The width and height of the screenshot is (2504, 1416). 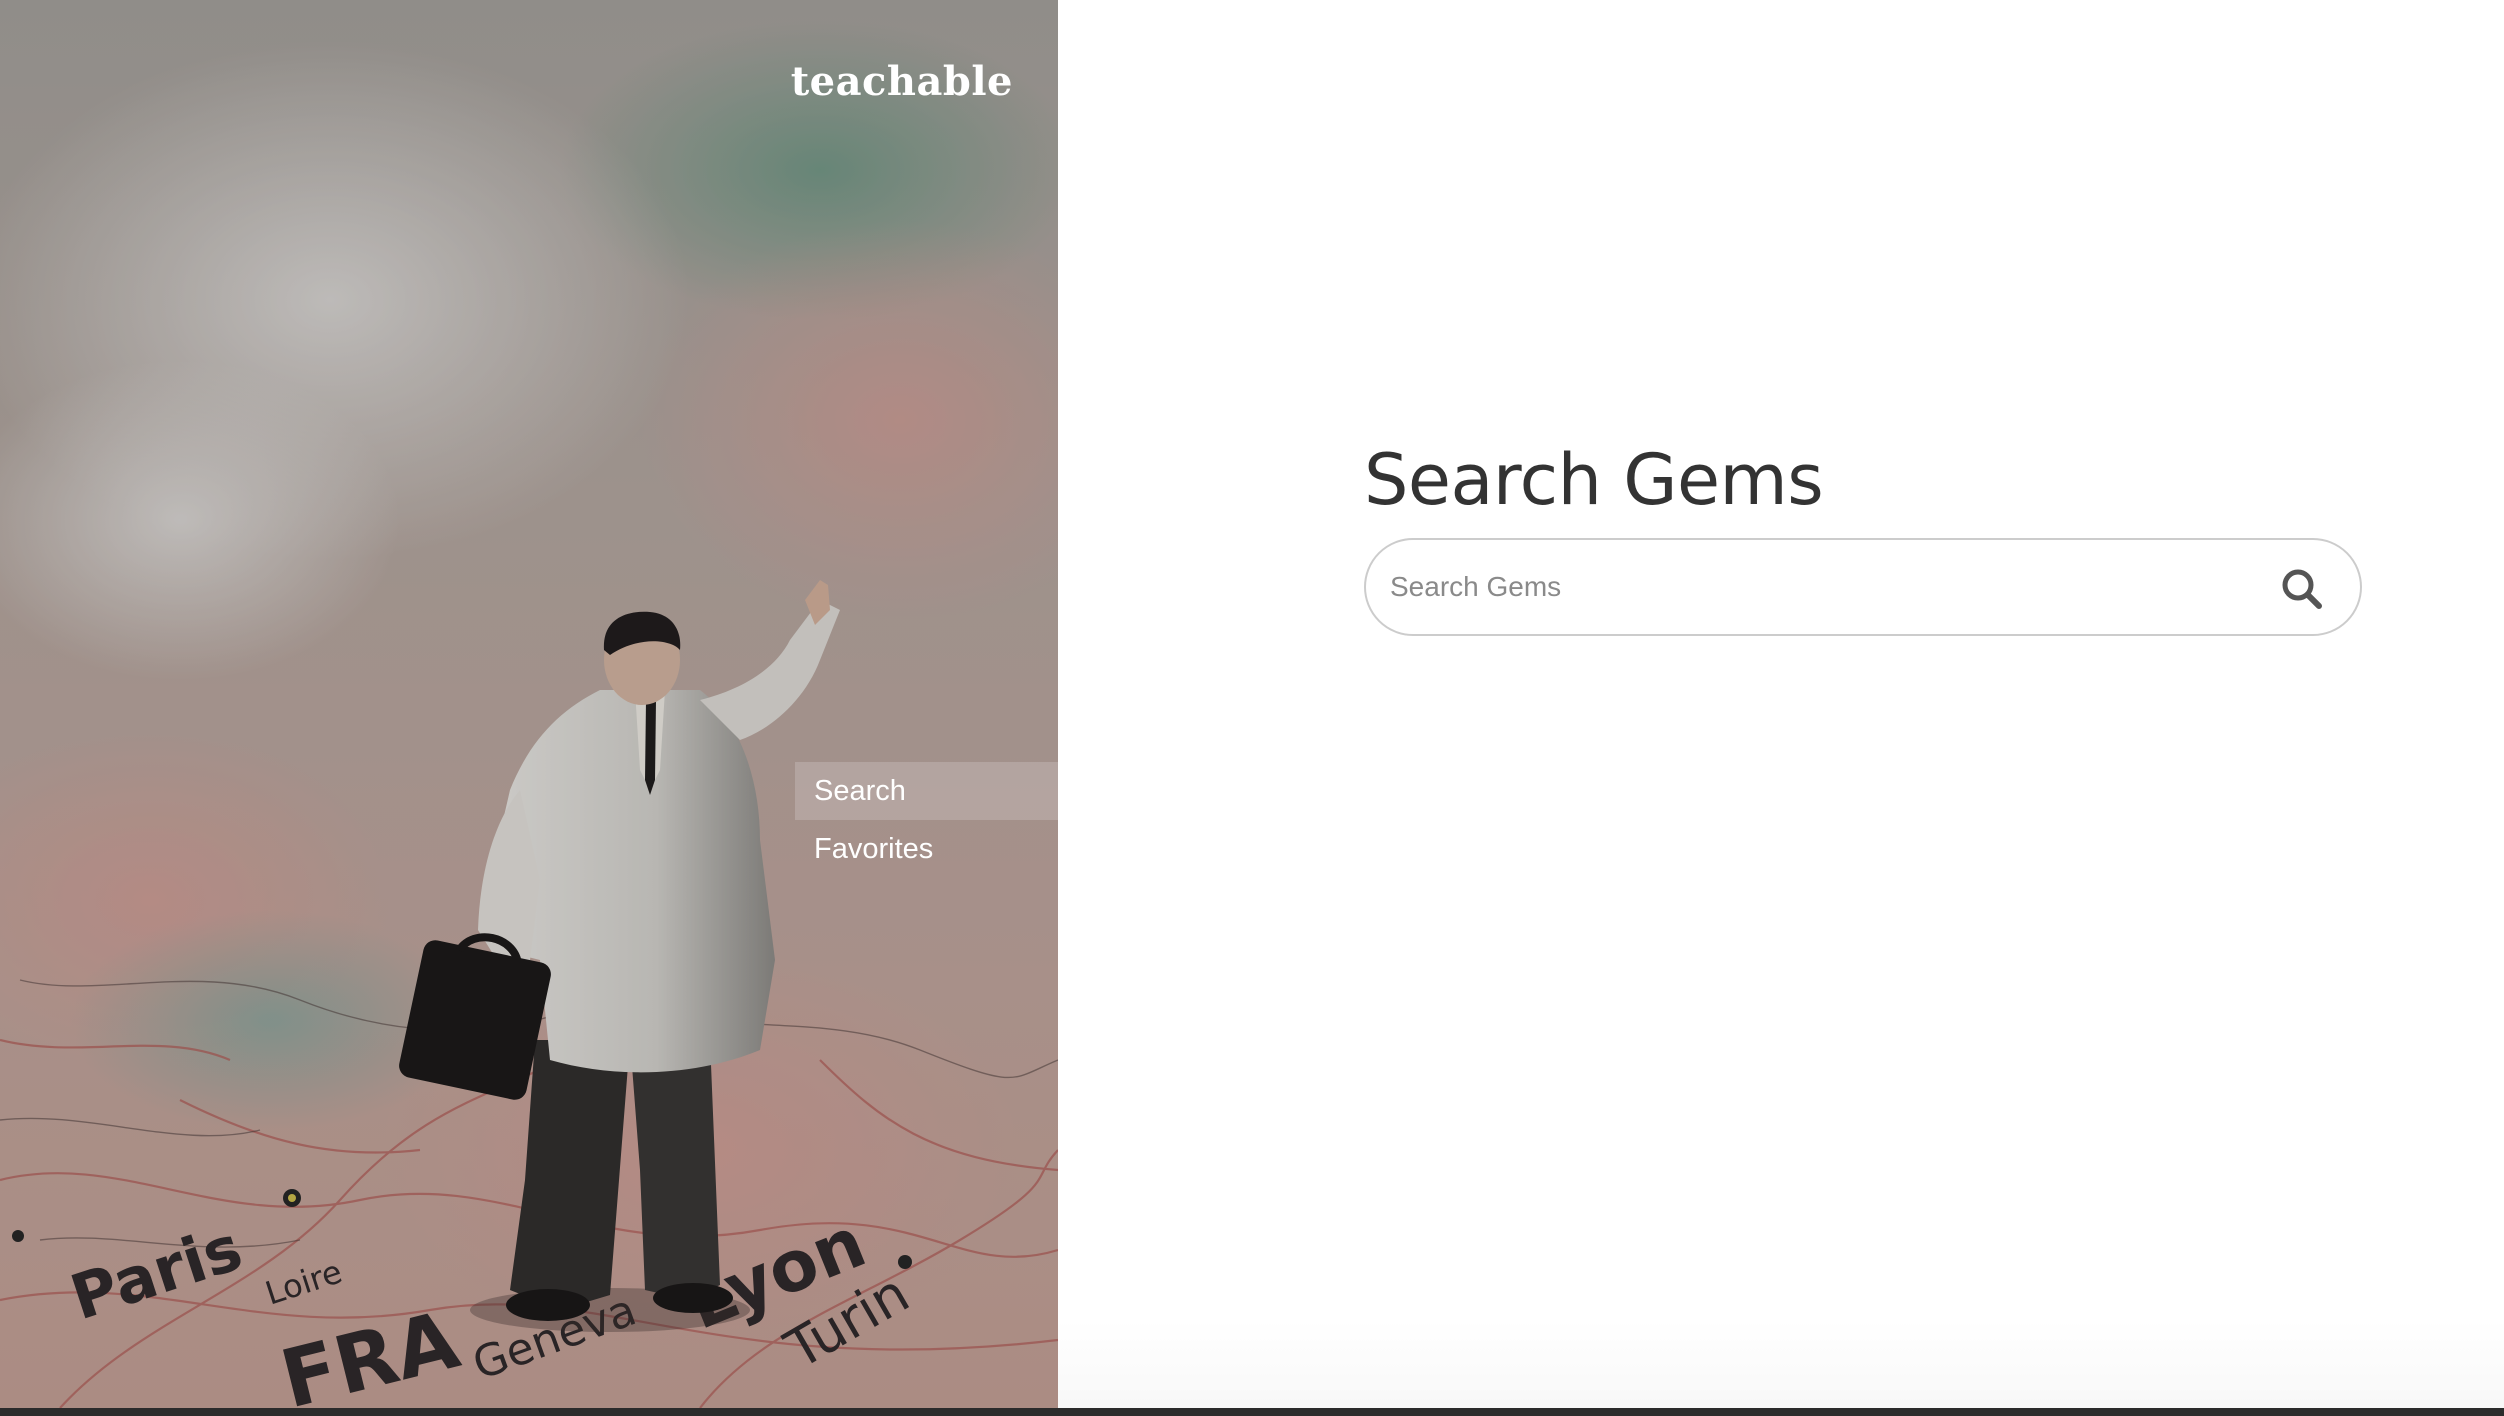 I want to click on search-icon, so click(x=2302, y=589).